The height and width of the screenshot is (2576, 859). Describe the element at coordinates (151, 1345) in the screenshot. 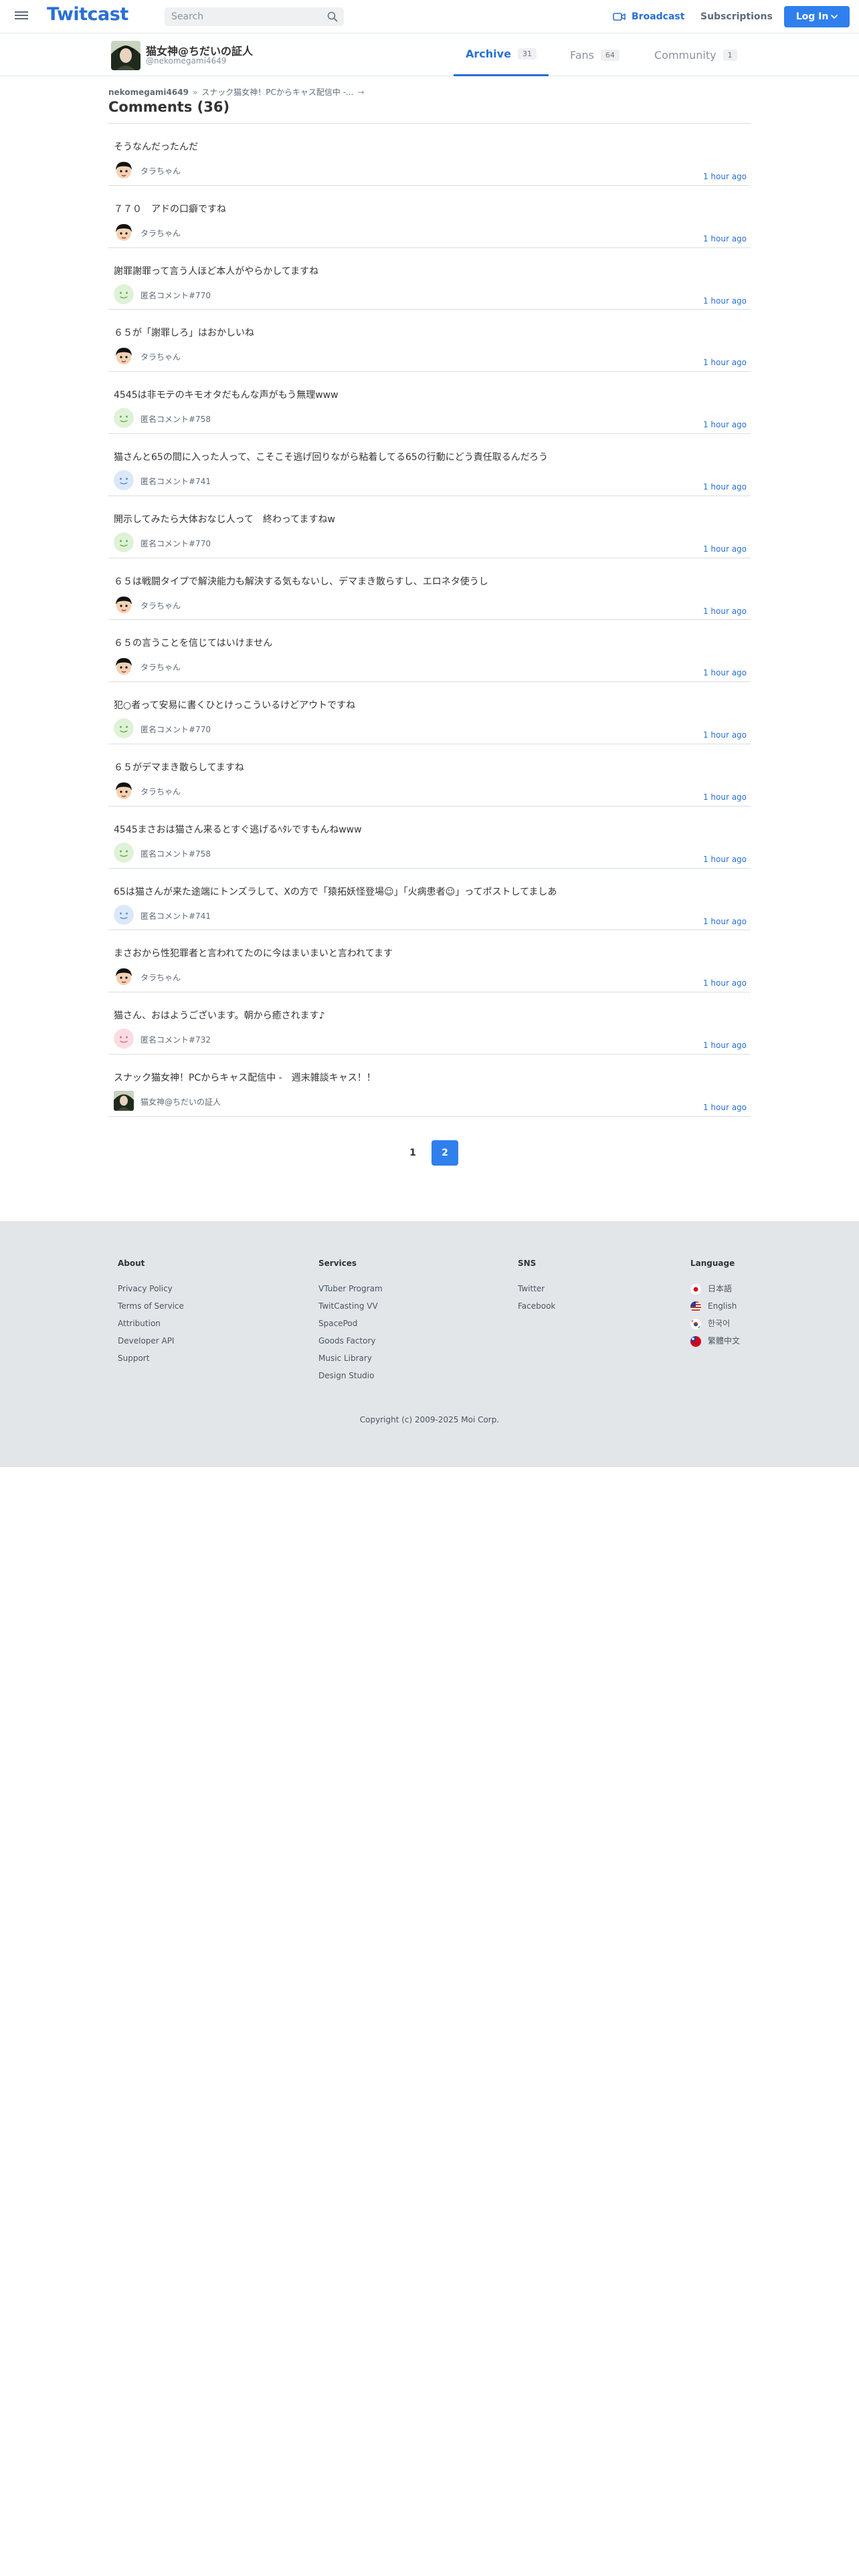

I see `footer-link: Developer API` at that location.